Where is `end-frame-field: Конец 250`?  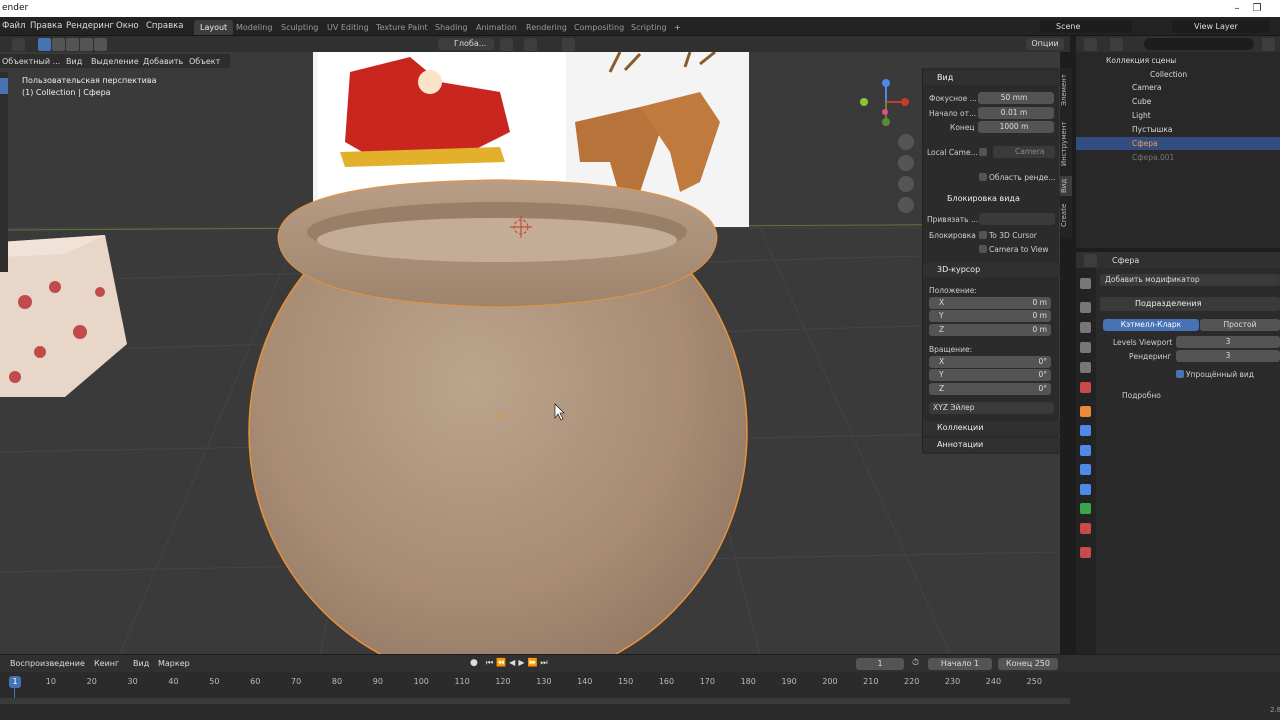 end-frame-field: Конец 250 is located at coordinates (1028, 664).